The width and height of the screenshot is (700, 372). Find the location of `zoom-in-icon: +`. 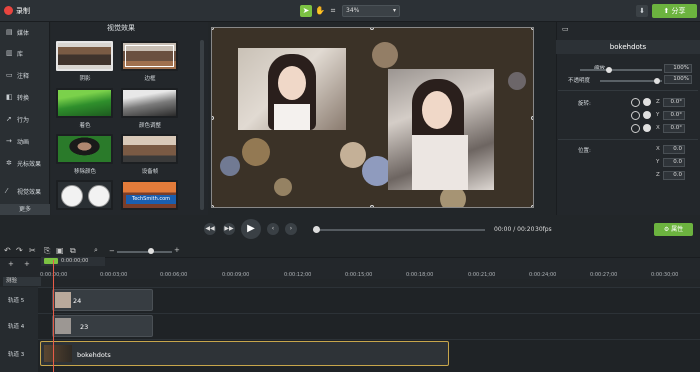

zoom-in-icon: + is located at coordinates (177, 250).